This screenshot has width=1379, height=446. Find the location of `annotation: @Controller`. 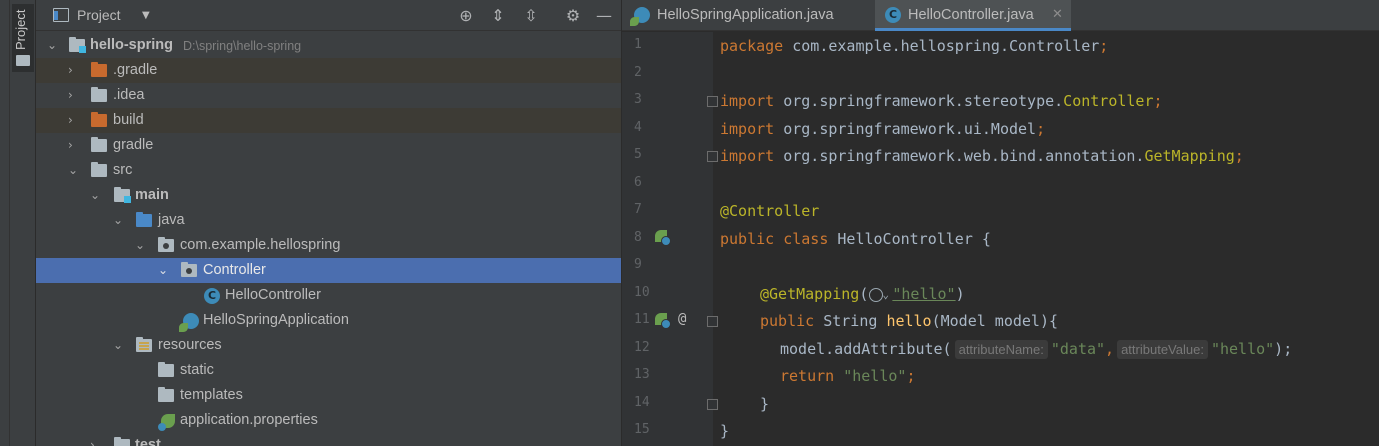

annotation: @Controller is located at coordinates (770, 211).